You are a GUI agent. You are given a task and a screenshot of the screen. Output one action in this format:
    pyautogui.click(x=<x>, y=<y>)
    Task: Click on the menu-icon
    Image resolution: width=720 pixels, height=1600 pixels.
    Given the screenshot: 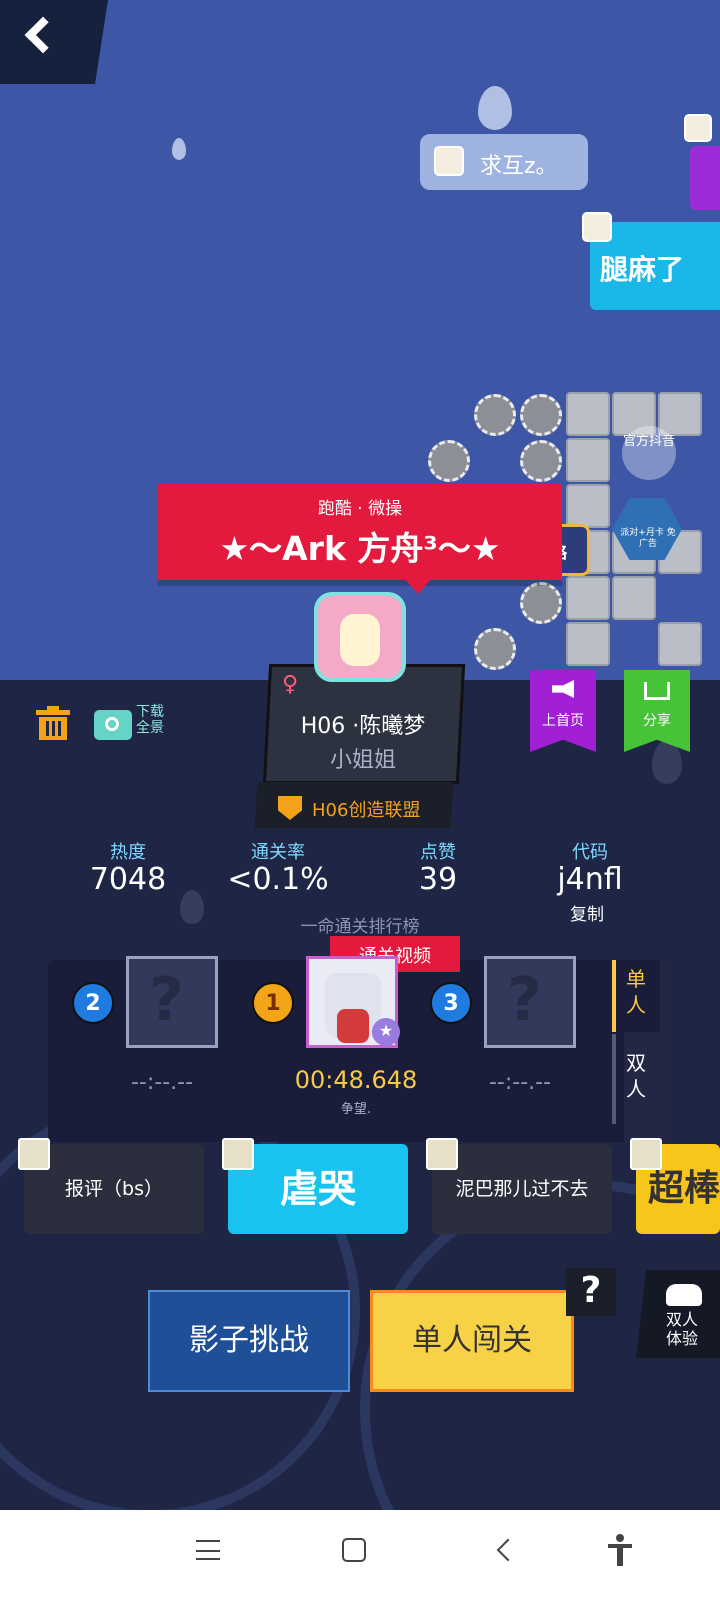 What is the action you would take?
    pyautogui.click(x=208, y=1550)
    